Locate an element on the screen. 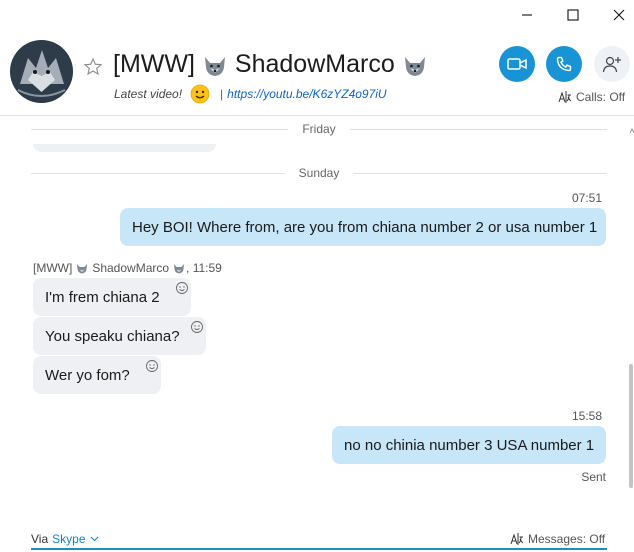  incoming-message: I'm frem chiana 2 is located at coordinates (112, 297).